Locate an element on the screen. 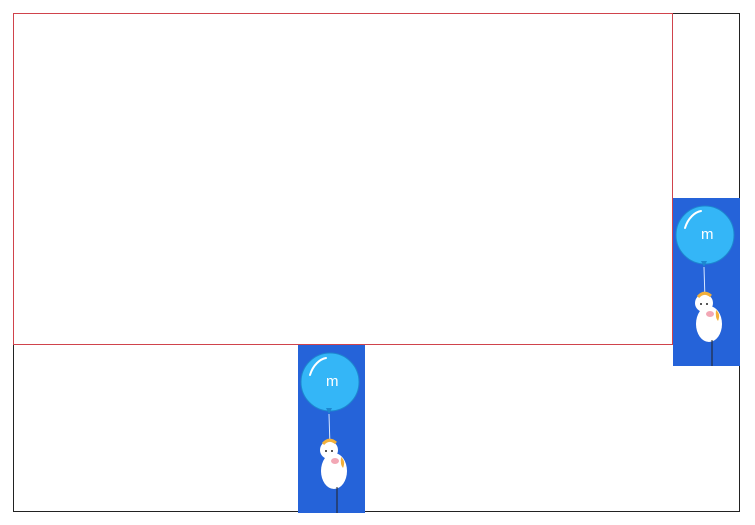 The width and height of the screenshot is (755, 525). ad-tile-right: m is located at coordinates (706, 282).